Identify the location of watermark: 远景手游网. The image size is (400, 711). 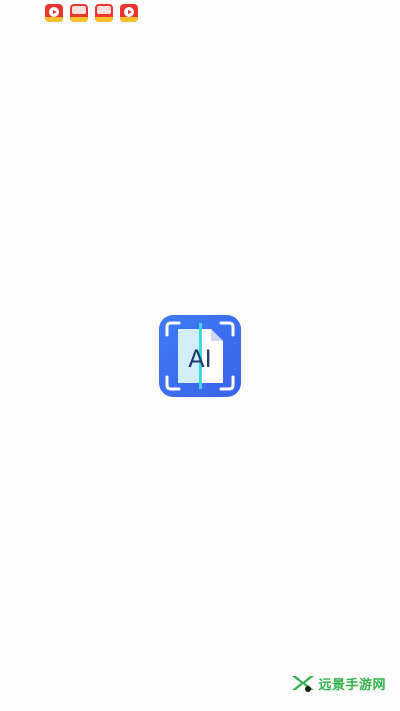
(338, 683).